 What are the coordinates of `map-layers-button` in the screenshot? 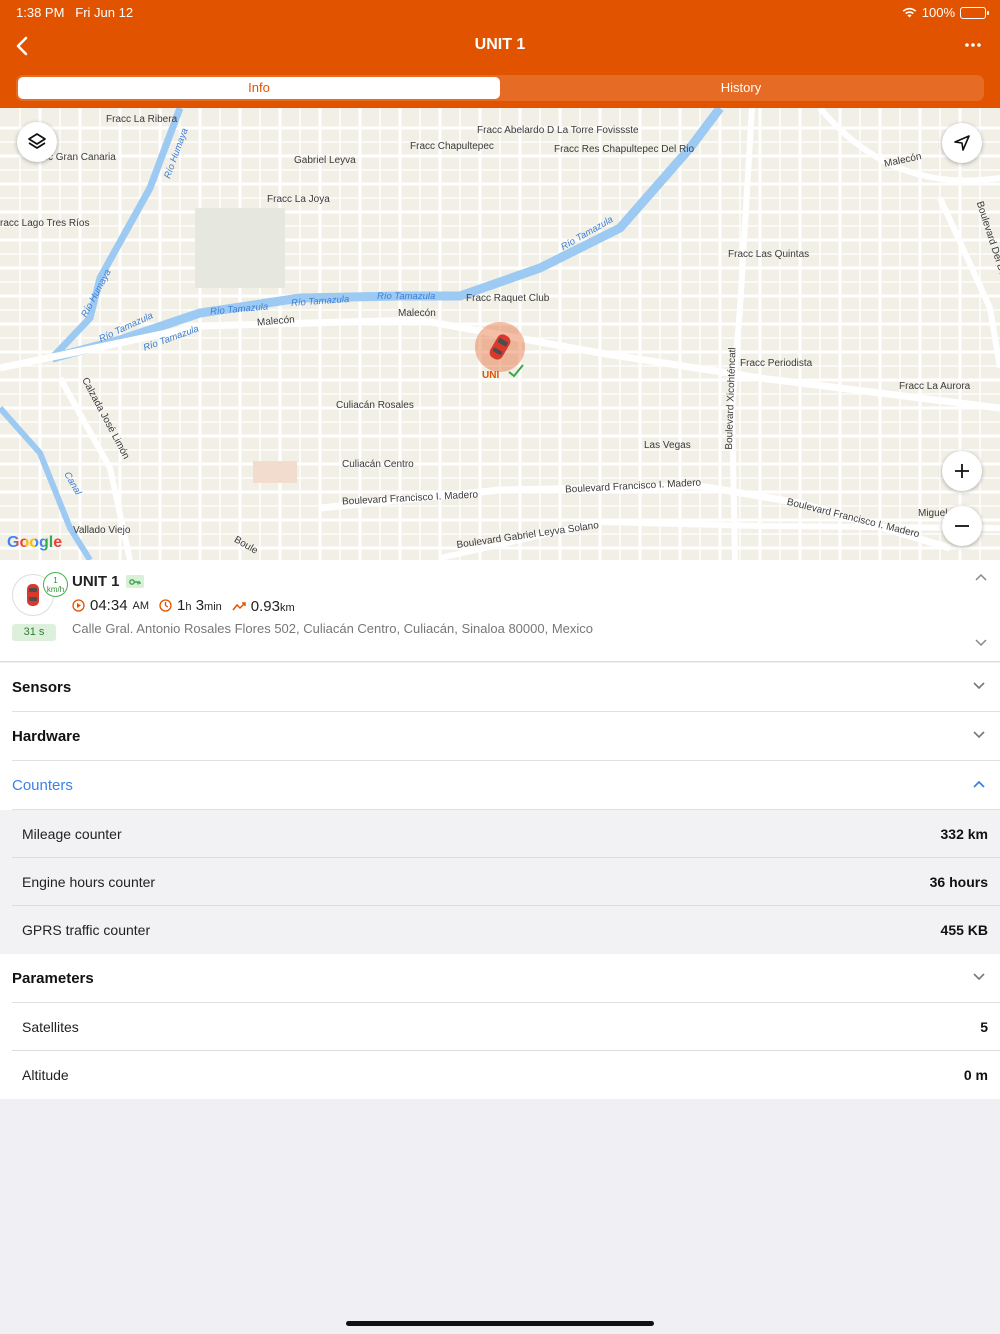 It's located at (37, 142).